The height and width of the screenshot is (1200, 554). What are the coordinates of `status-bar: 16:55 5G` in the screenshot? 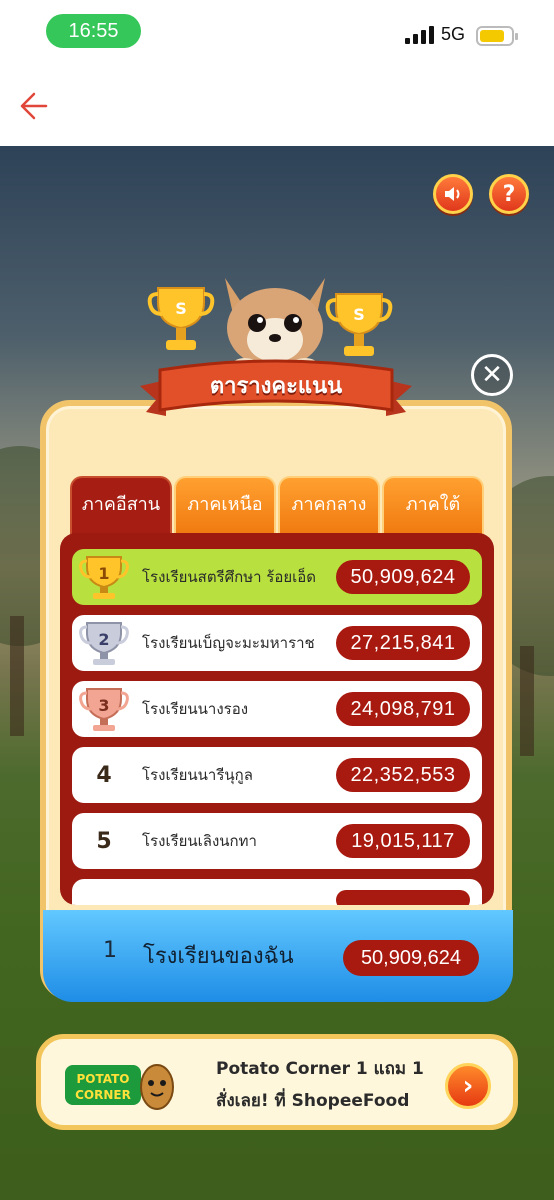 It's located at (277, 33).